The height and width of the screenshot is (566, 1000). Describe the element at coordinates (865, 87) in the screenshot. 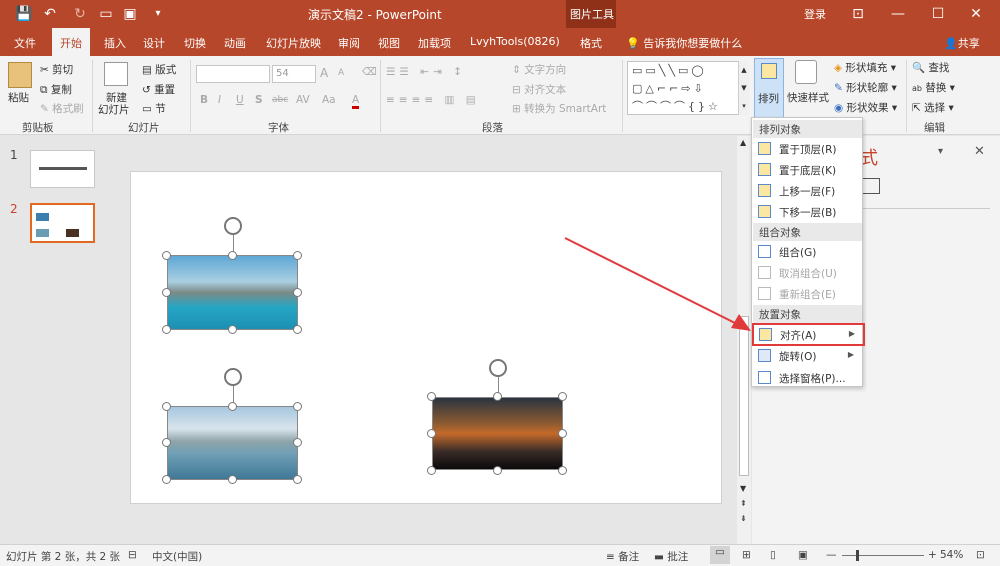

I see `shape-outline-button: ✎ 形状轮廓 ▾` at that location.